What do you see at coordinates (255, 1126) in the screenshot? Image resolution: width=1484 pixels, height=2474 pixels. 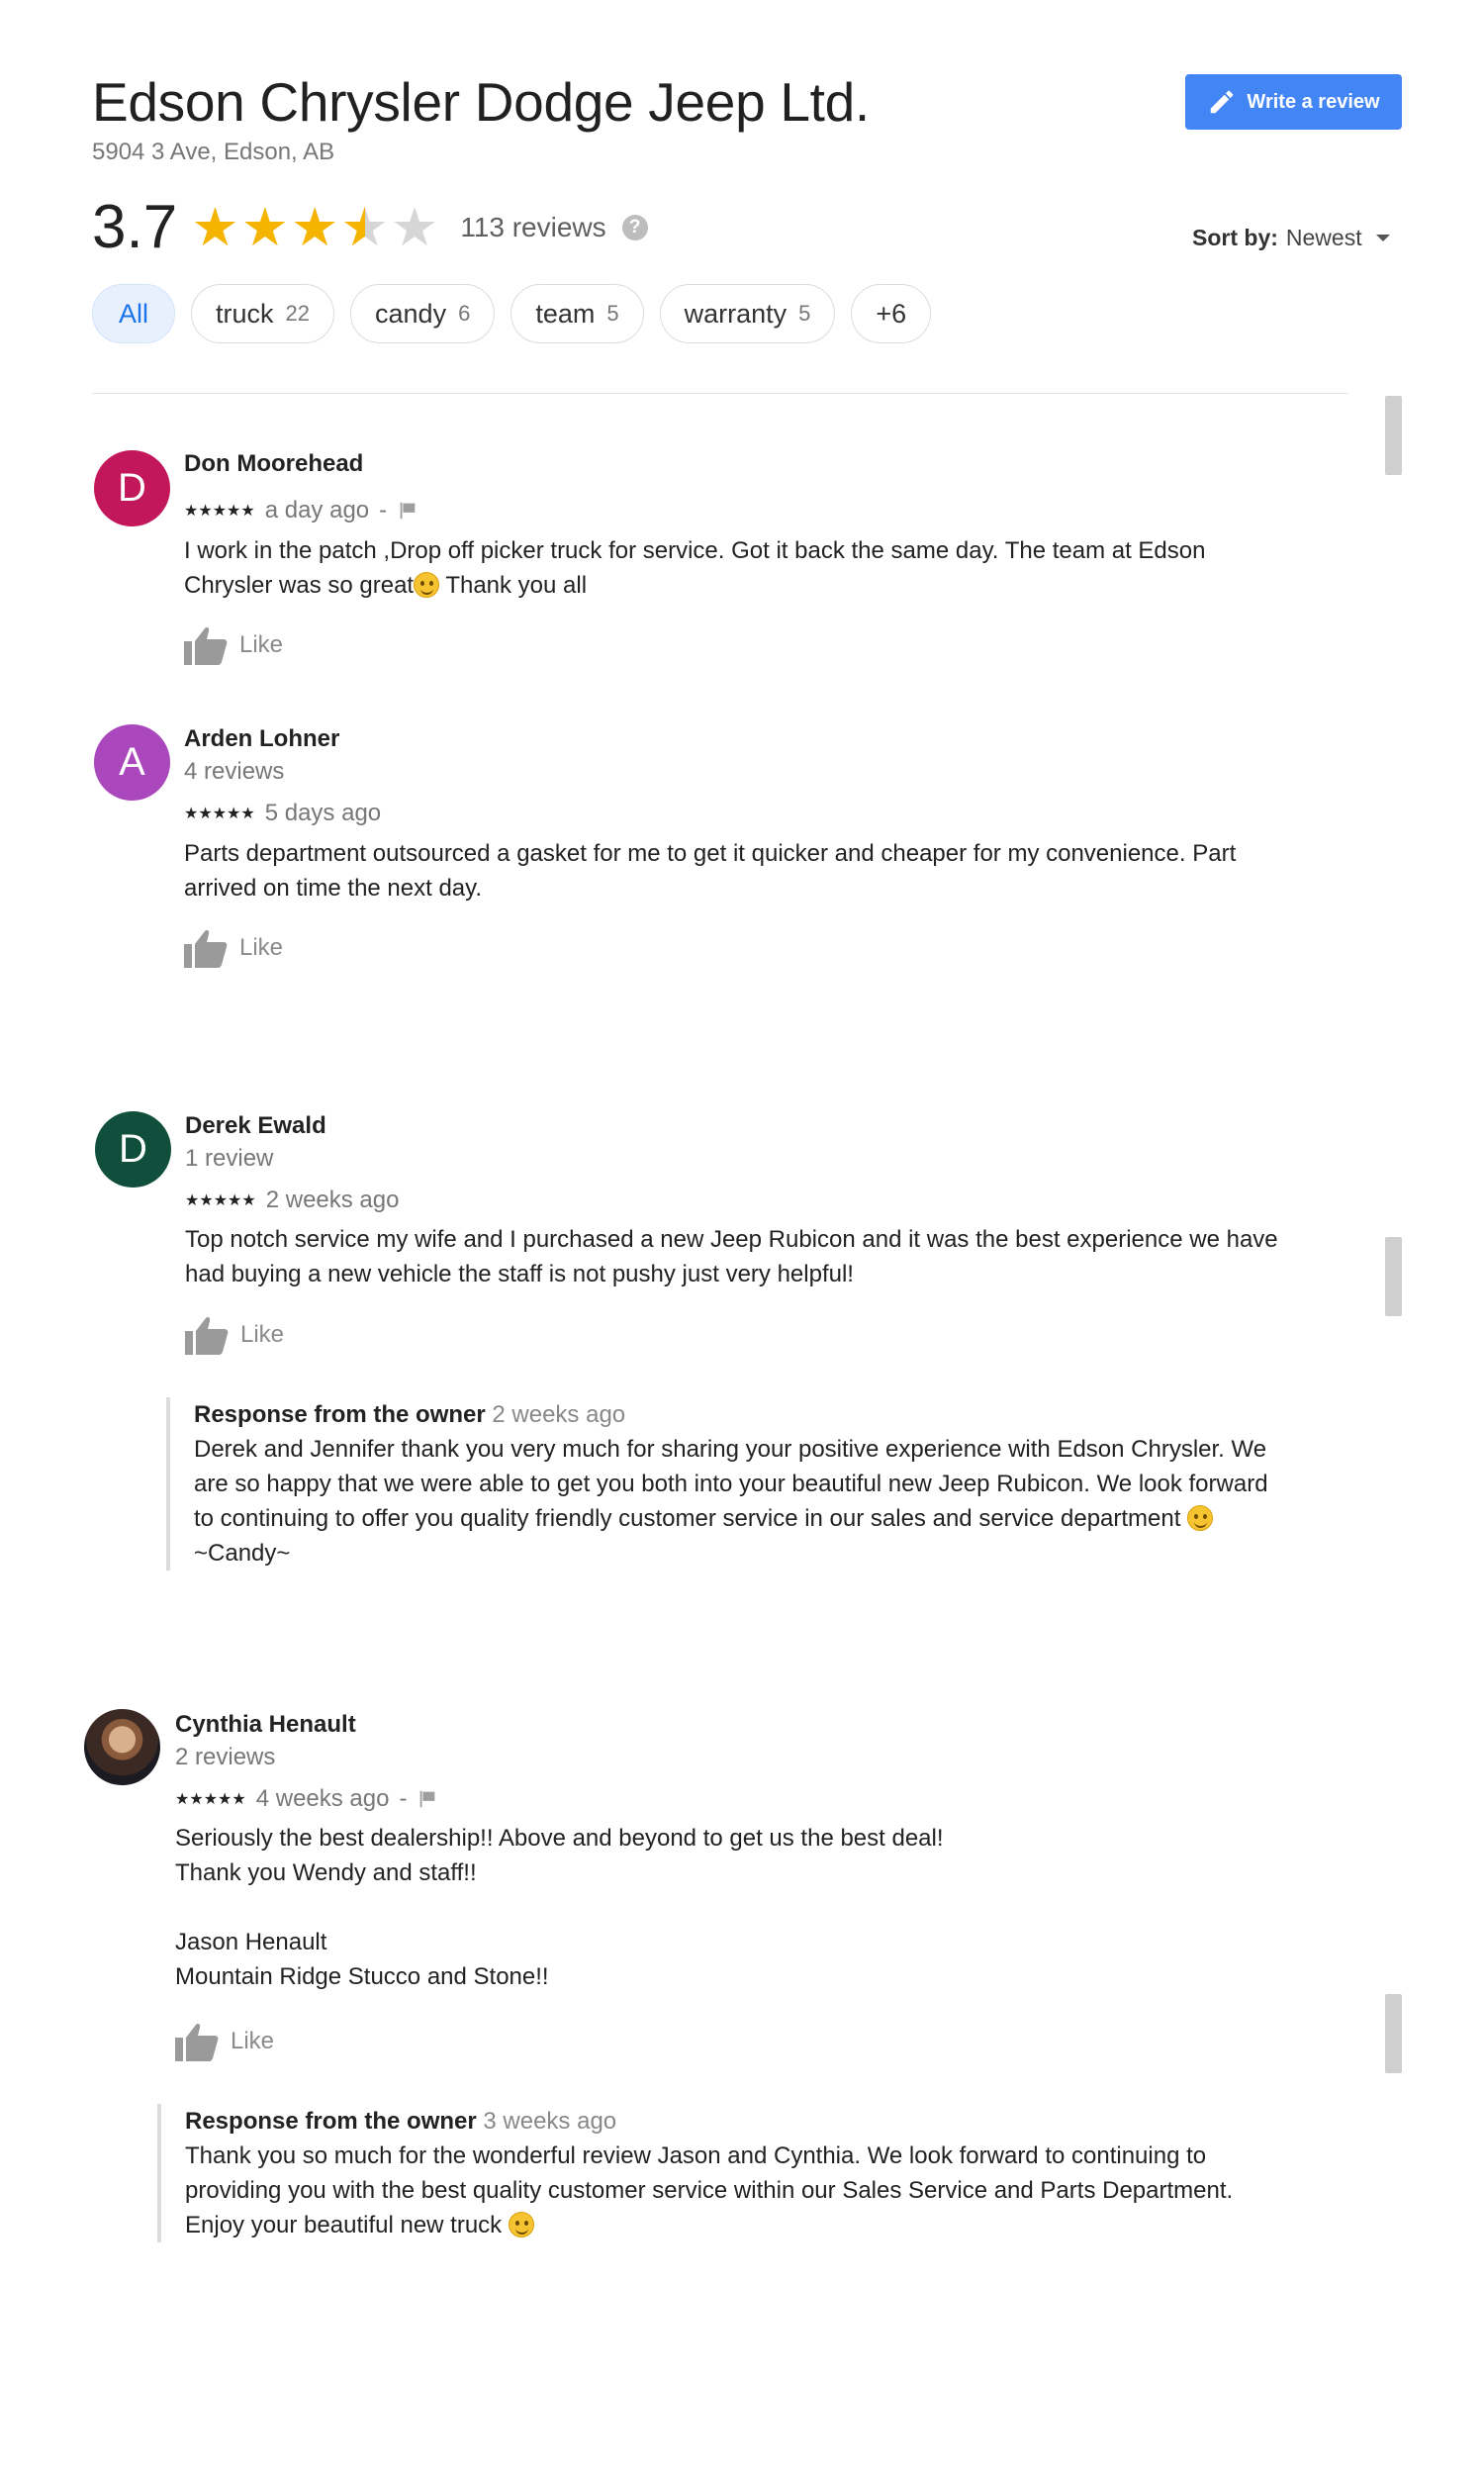 I see `reviewer-name: Derek Ewald` at bounding box center [255, 1126].